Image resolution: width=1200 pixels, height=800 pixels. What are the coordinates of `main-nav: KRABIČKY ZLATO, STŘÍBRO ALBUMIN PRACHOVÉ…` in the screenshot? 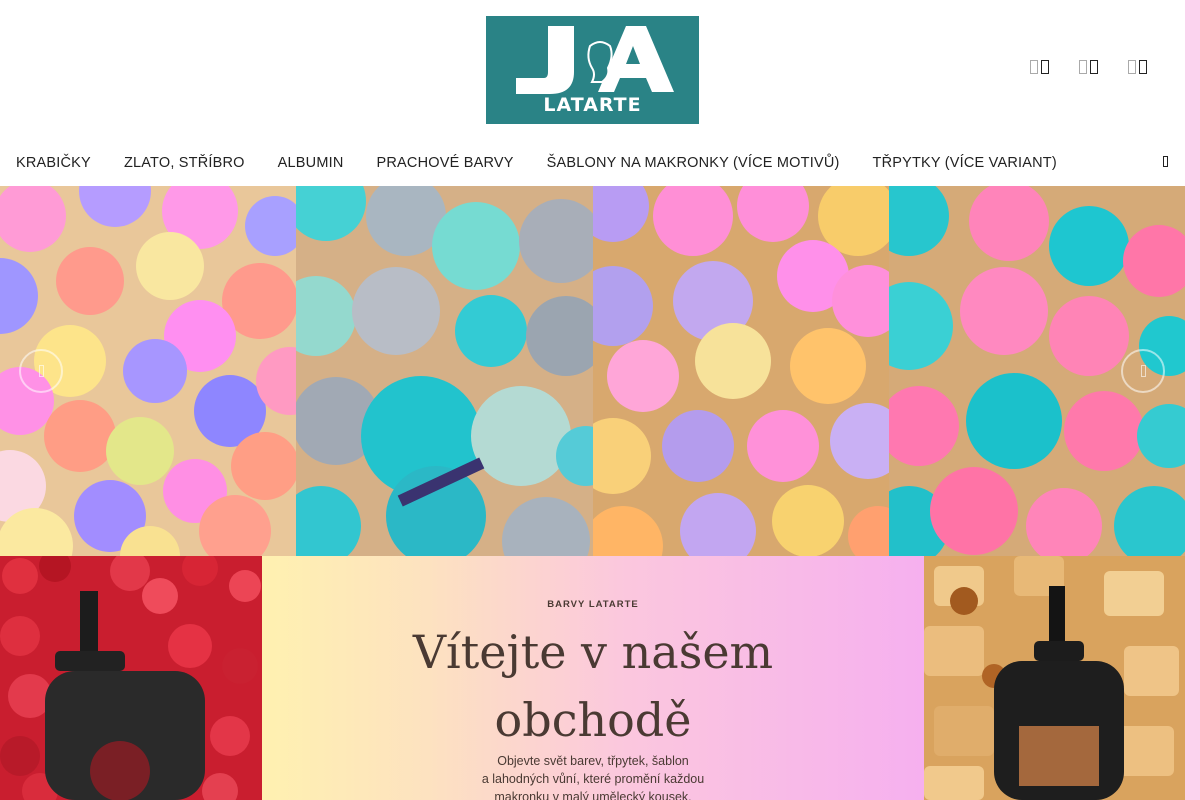 It's located at (592, 163).